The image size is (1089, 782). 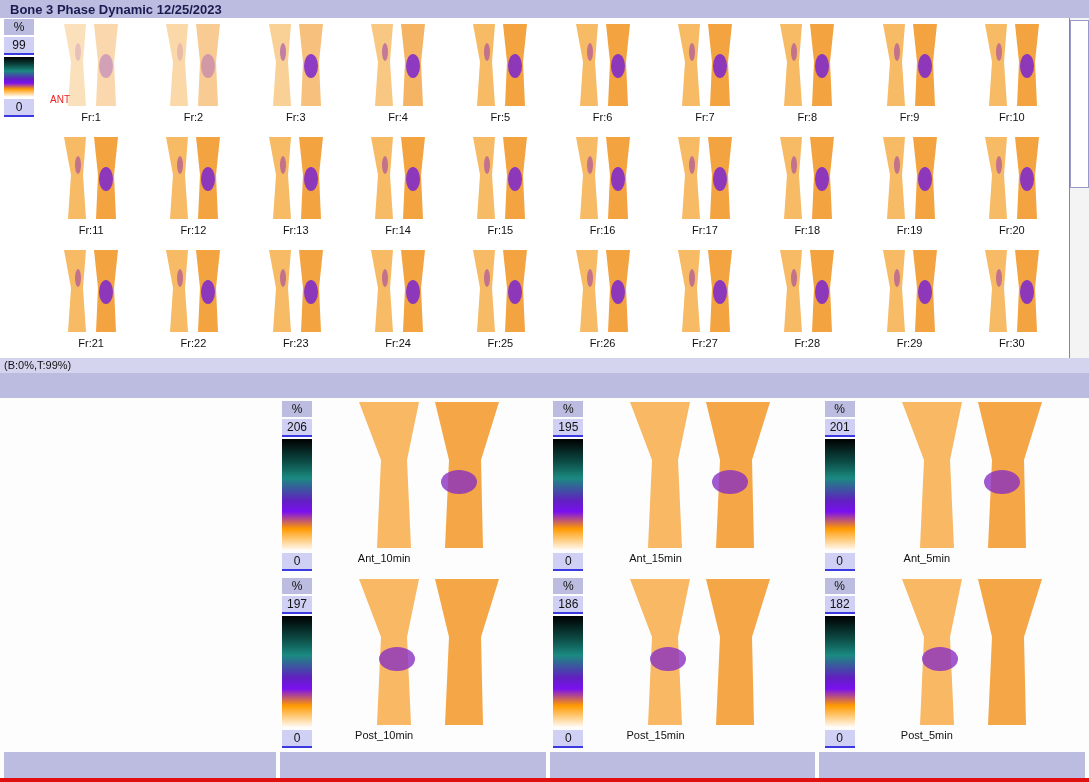 I want to click on frame-label: Fr:18, so click(x=807, y=230).